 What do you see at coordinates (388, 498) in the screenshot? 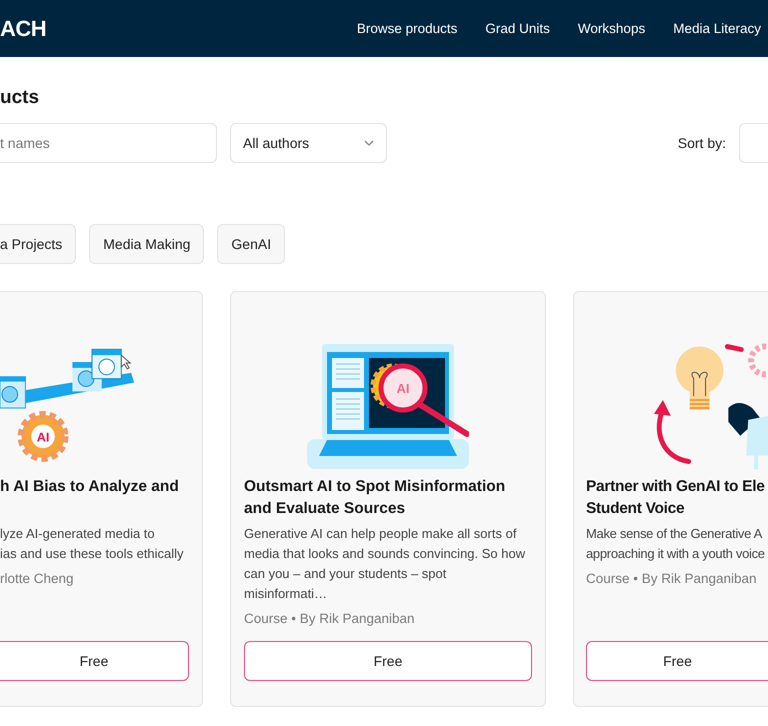
I see `card-title: Outsmart AI to Spot Misinformation and Evaluate Sources` at bounding box center [388, 498].